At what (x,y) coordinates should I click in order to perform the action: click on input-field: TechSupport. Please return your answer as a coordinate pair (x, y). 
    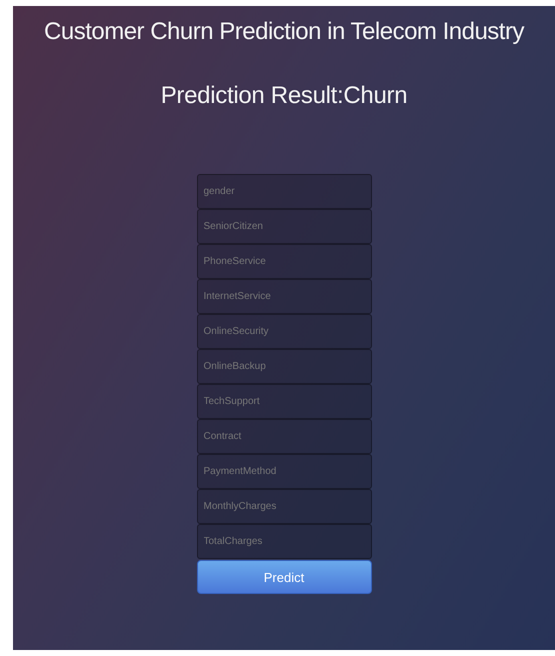
    Looking at the image, I should click on (284, 401).